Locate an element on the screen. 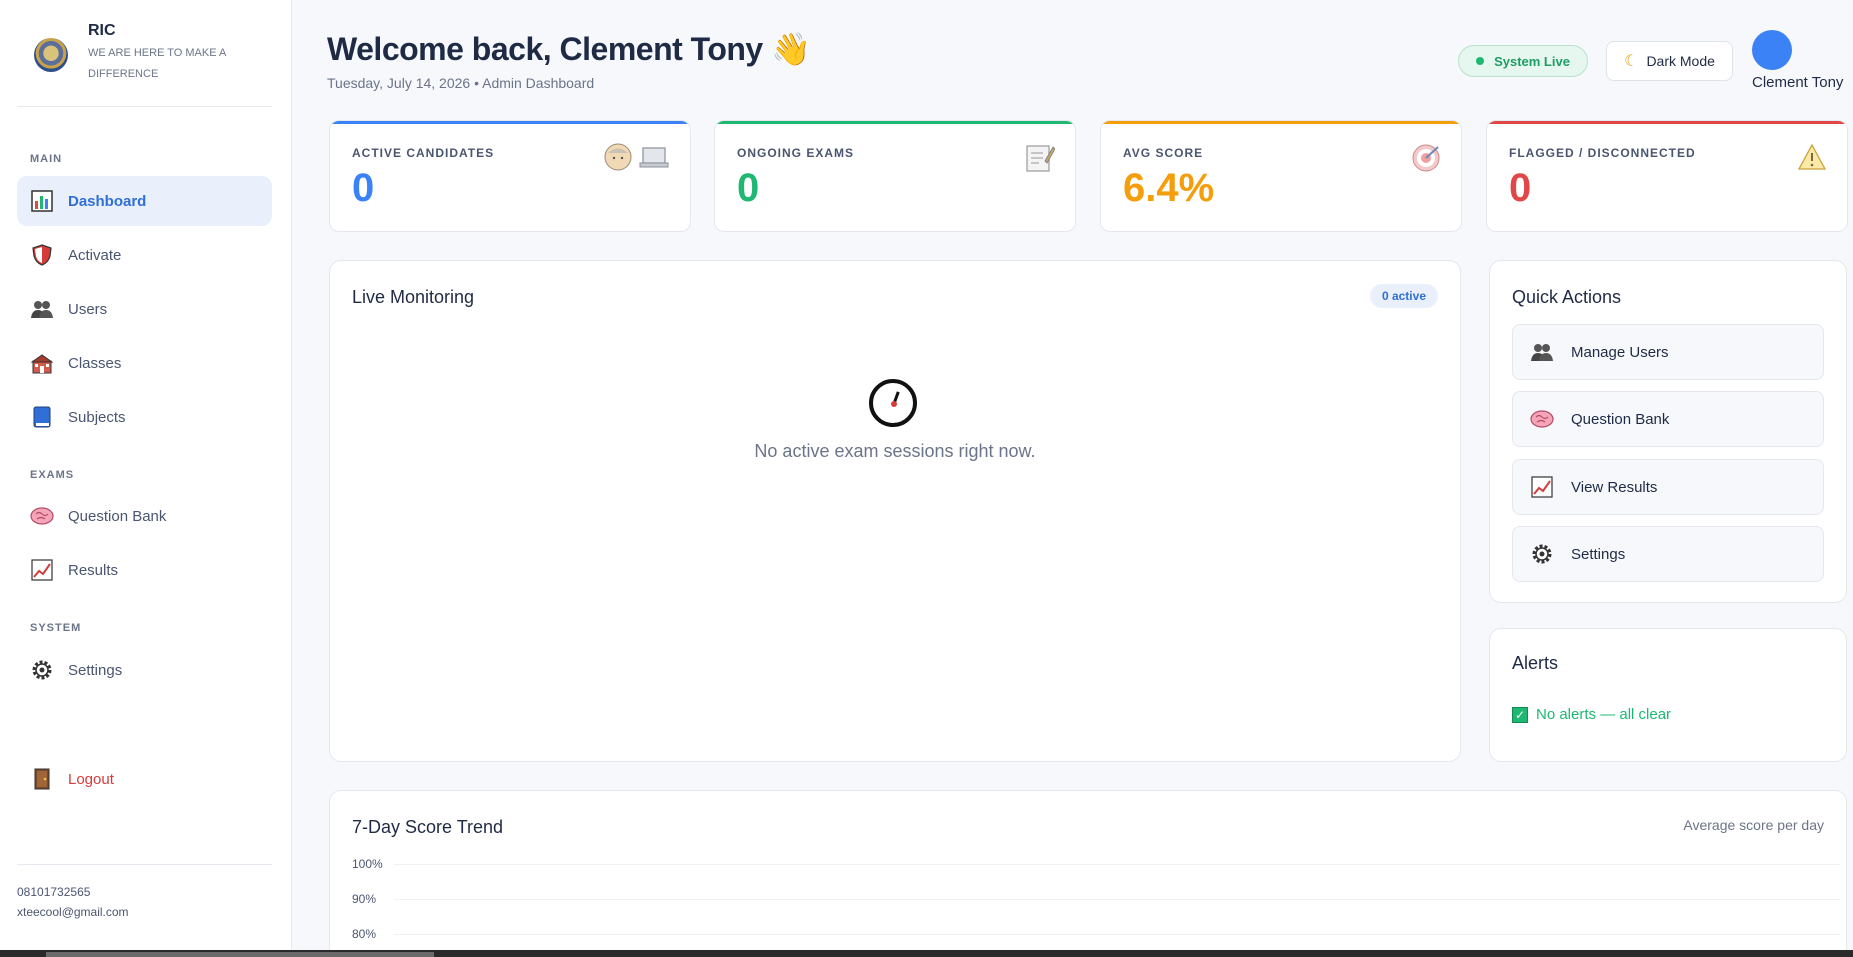 The image size is (1853, 957). action-label: Question Bank is located at coordinates (1620, 419).